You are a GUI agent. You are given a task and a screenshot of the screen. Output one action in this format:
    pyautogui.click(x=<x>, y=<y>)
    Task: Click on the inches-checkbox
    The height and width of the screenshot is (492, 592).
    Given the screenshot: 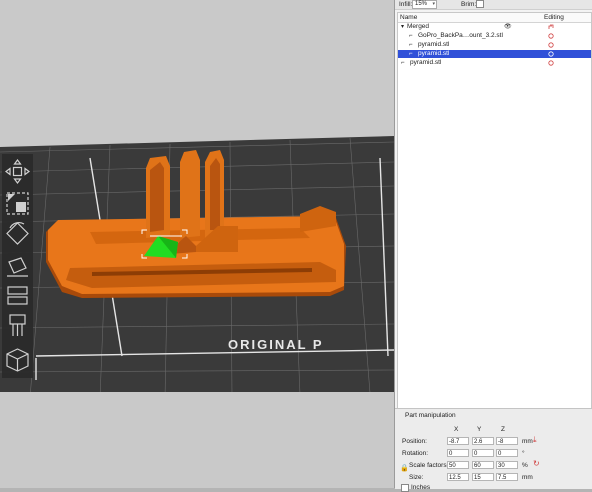 What is the action you would take?
    pyautogui.click(x=405, y=488)
    